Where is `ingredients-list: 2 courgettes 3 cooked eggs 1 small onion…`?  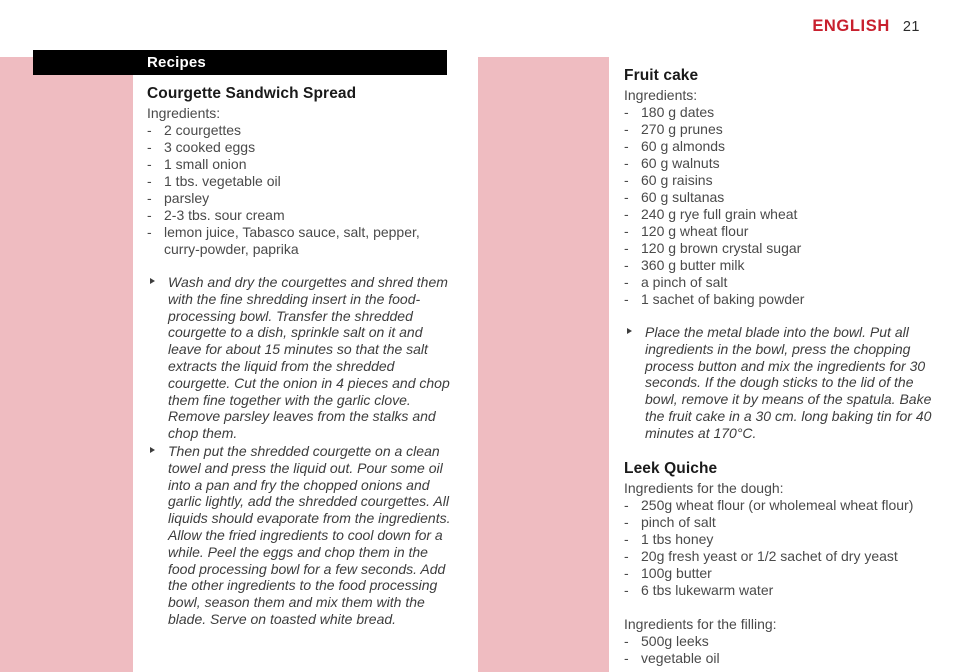
ingredients-list: 2 courgettes 3 cooked eggs 1 small onion… is located at coordinates (303, 190).